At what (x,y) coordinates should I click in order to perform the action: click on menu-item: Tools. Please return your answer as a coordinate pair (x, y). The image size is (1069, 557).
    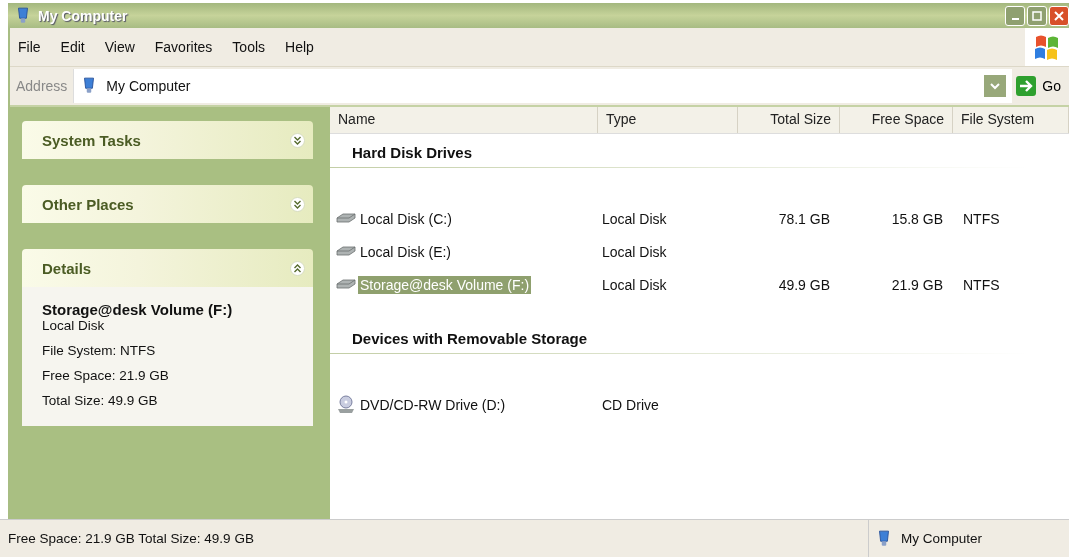
    Looking at the image, I should click on (249, 47).